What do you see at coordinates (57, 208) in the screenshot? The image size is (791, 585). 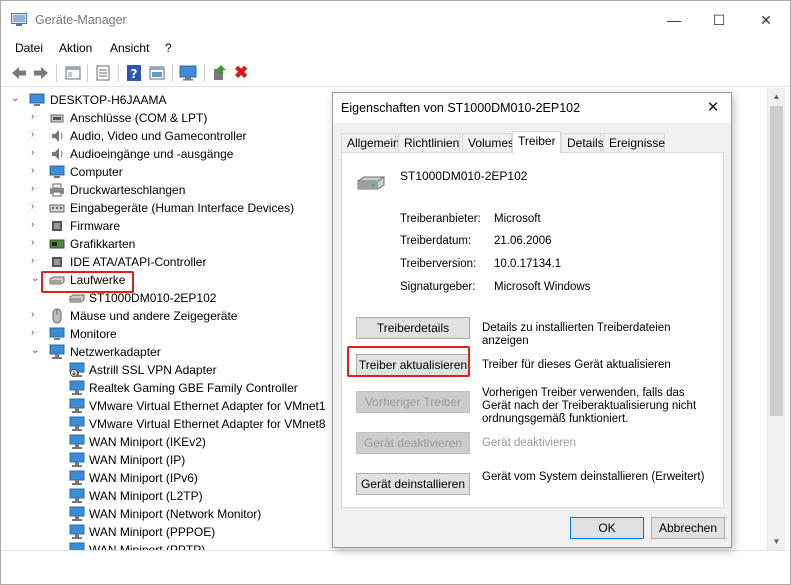 I see `hid-icon` at bounding box center [57, 208].